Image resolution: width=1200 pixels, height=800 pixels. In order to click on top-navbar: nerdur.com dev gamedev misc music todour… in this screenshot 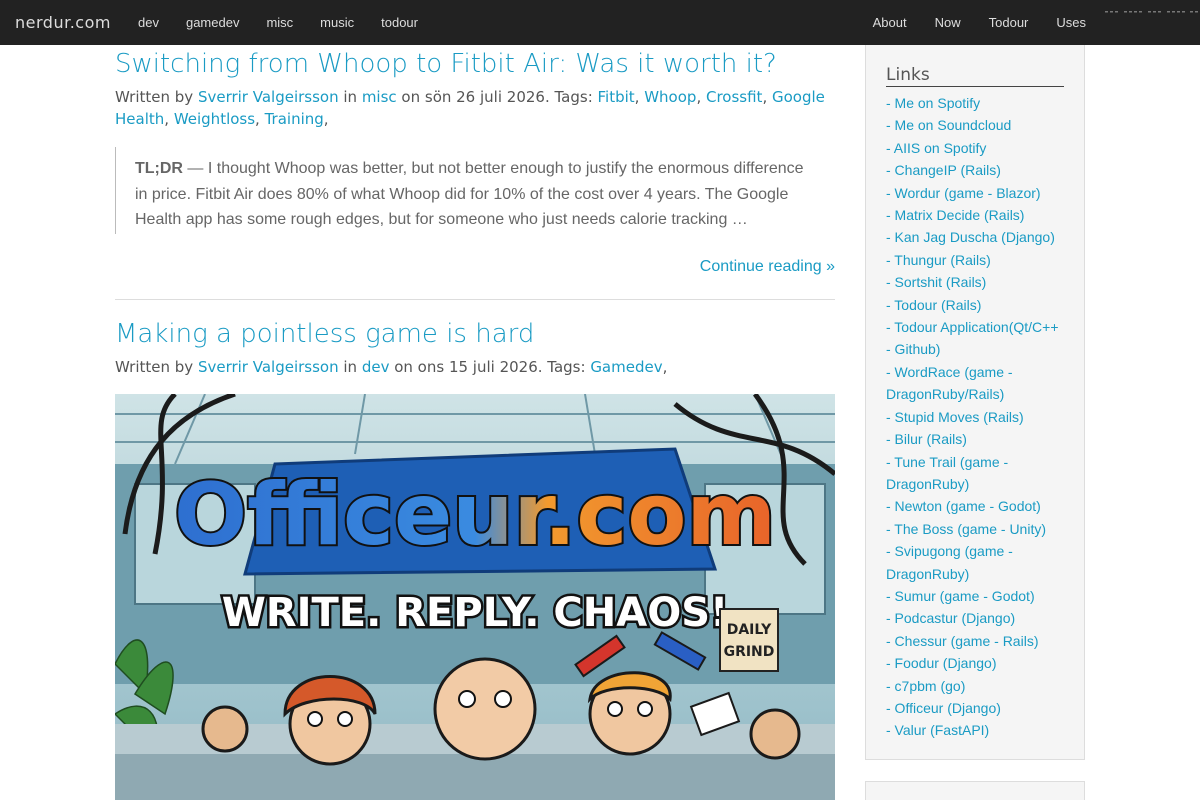, I will do `click(600, 22)`.